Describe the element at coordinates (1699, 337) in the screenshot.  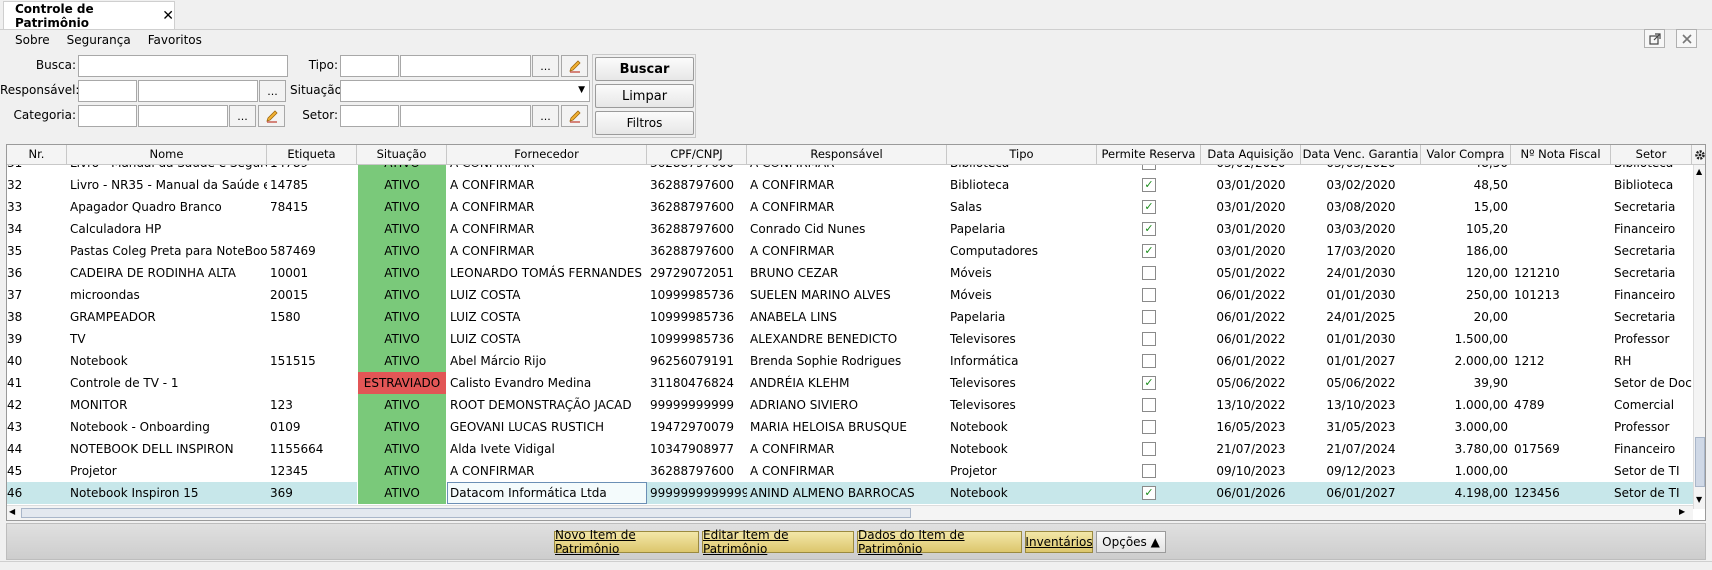
I see `vertical-scrollbar: ▲ ▼` at that location.